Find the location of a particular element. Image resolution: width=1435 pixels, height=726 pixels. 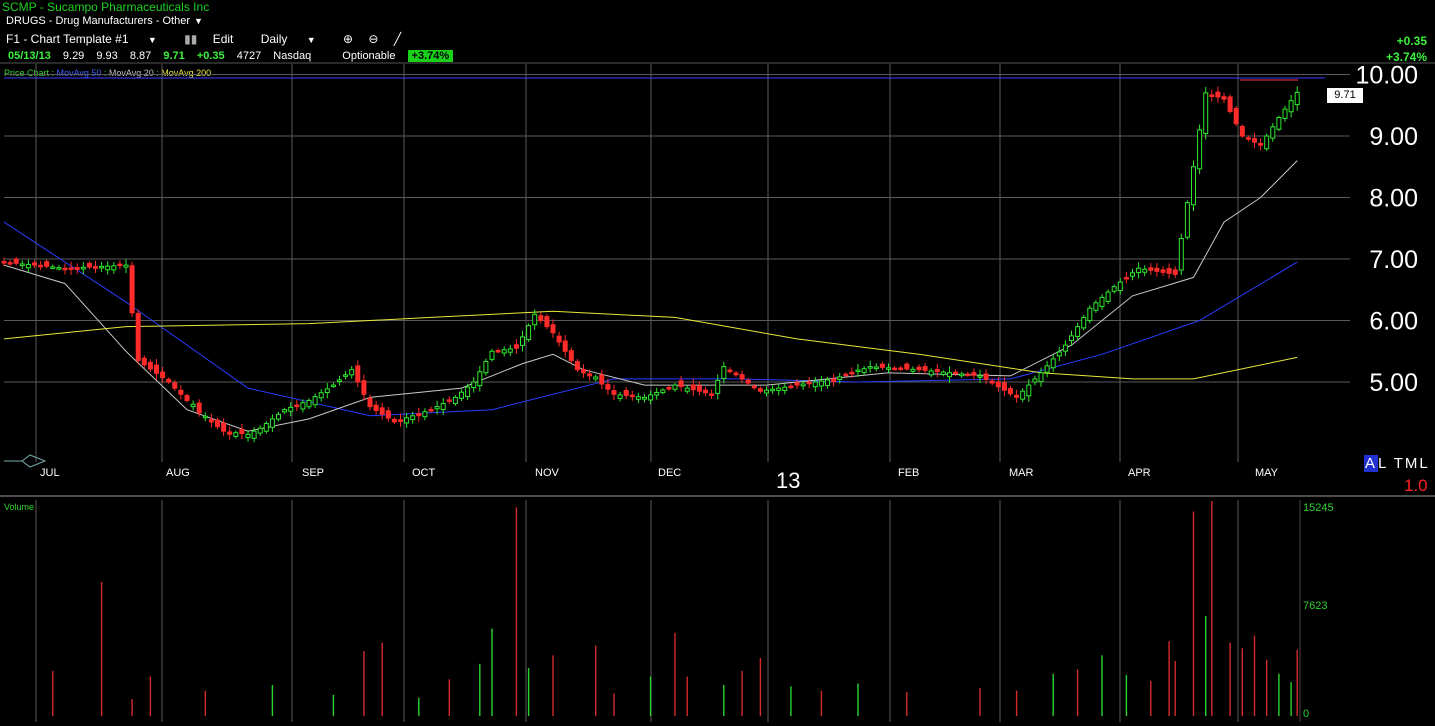

volume-tick-label: 0 is located at coordinates (1306, 714).